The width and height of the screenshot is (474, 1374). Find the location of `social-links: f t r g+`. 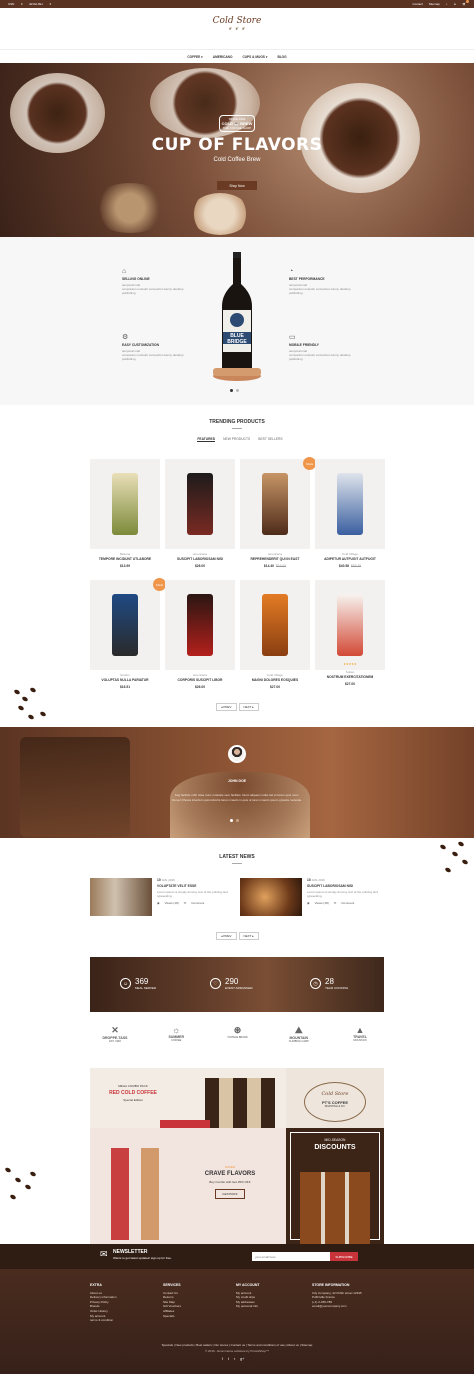

social-links: f t r g+ is located at coordinates (233, 1359).